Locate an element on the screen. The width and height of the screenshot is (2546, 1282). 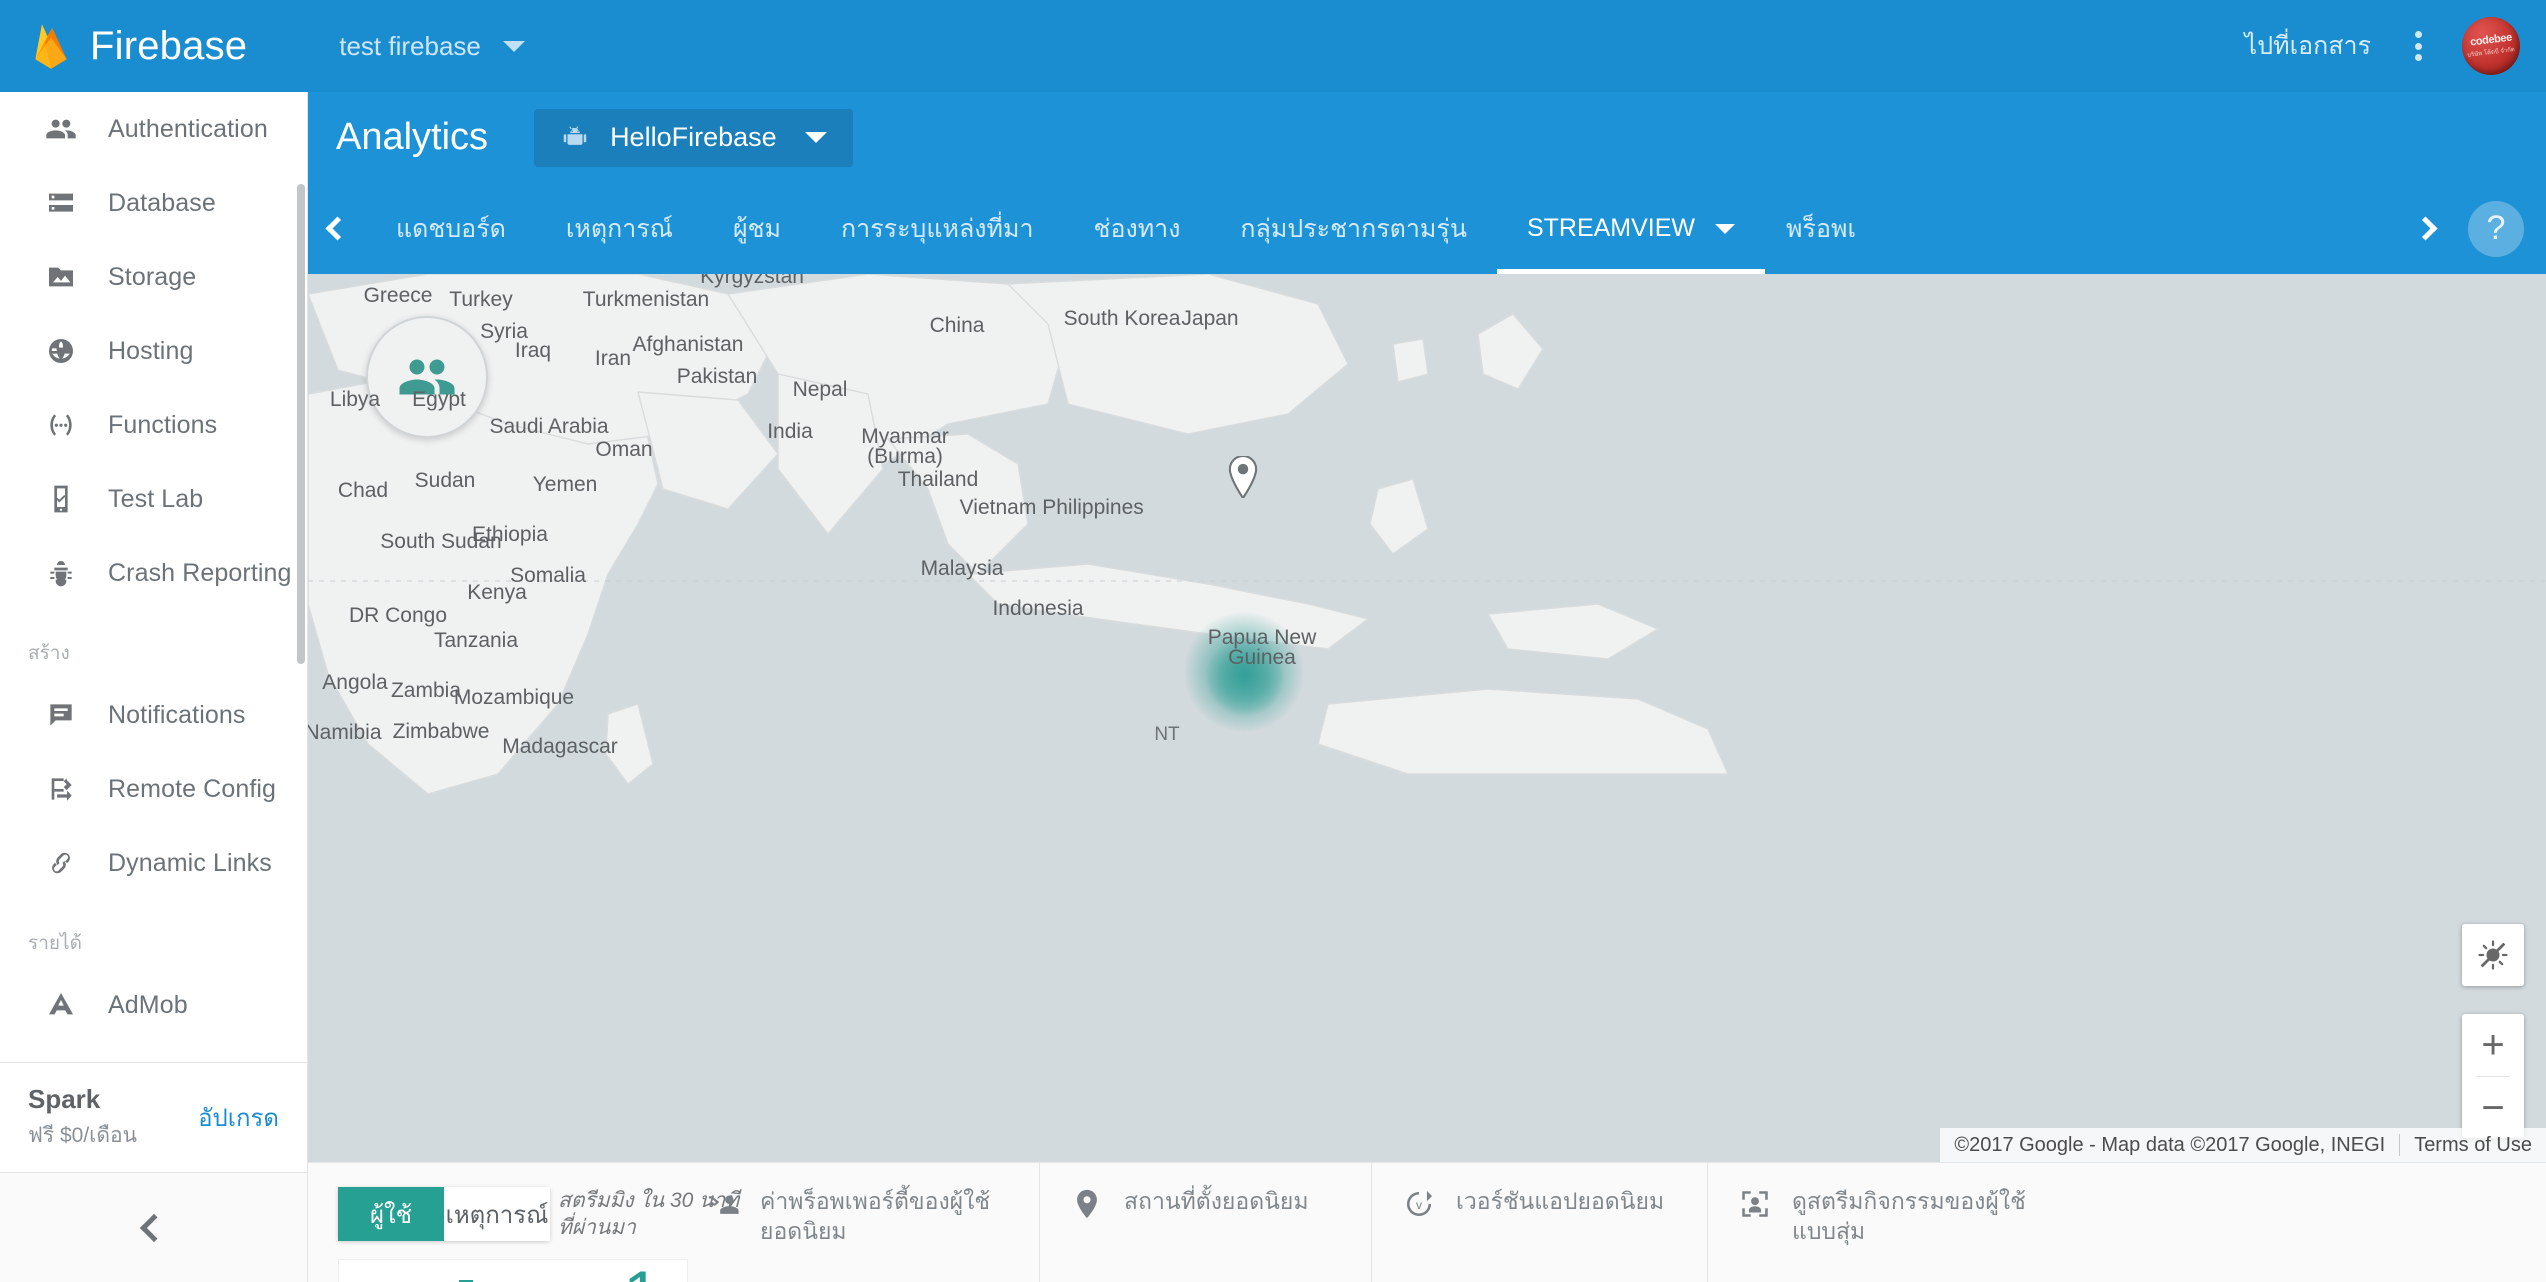
sidebar-item-crash-reporting: Crash Reporting is located at coordinates (154, 573).